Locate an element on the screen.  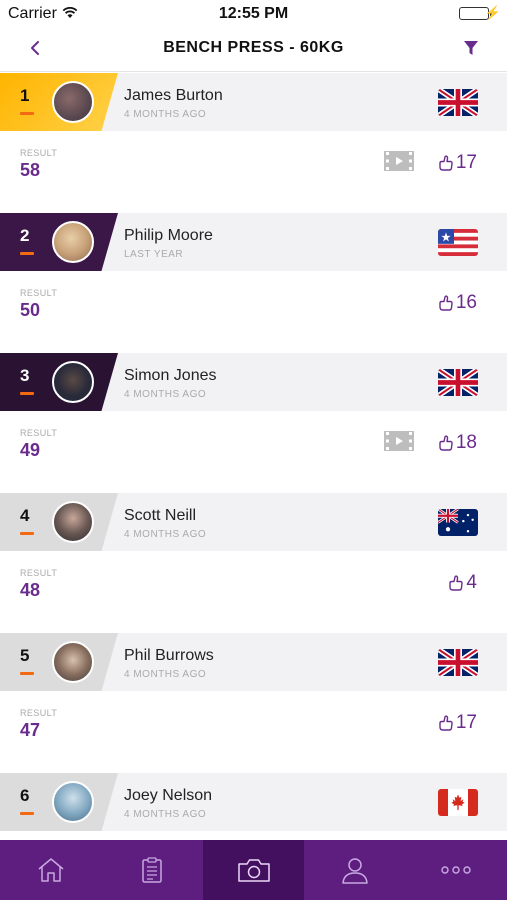
tab-home is located at coordinates (50, 870).